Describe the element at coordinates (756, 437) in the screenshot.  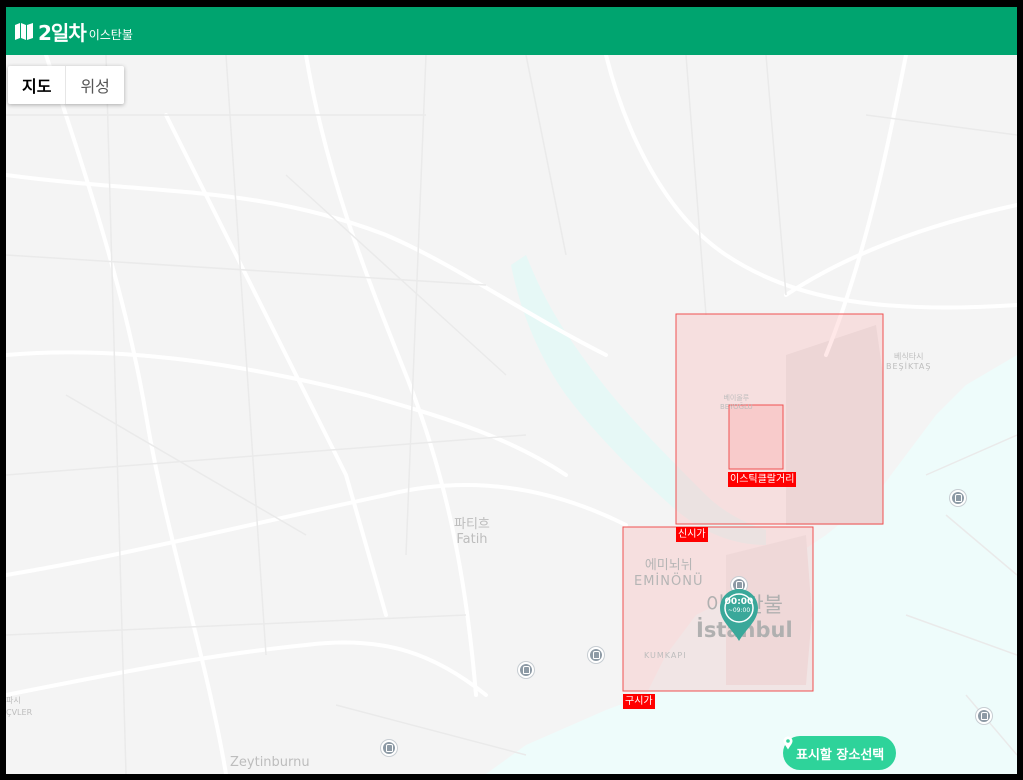
I see `area-box-istiklal` at that location.